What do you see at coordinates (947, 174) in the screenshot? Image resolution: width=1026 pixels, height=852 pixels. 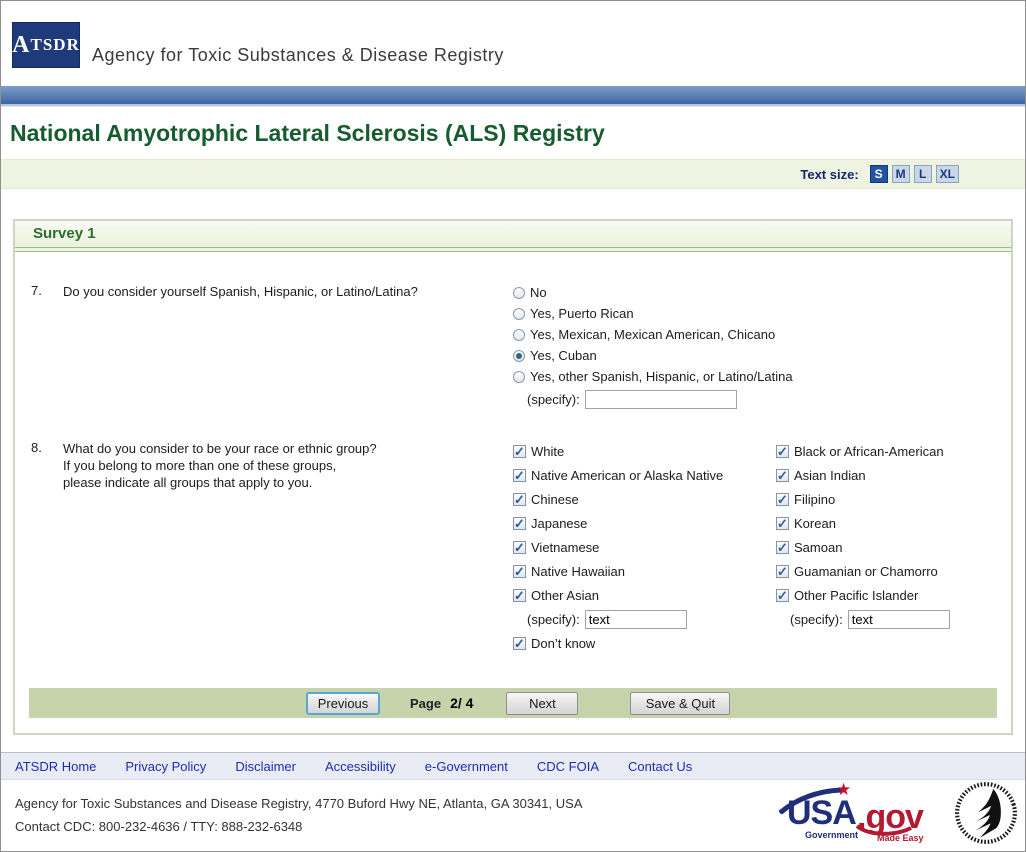 I see `text-size-xl-button: XL` at bounding box center [947, 174].